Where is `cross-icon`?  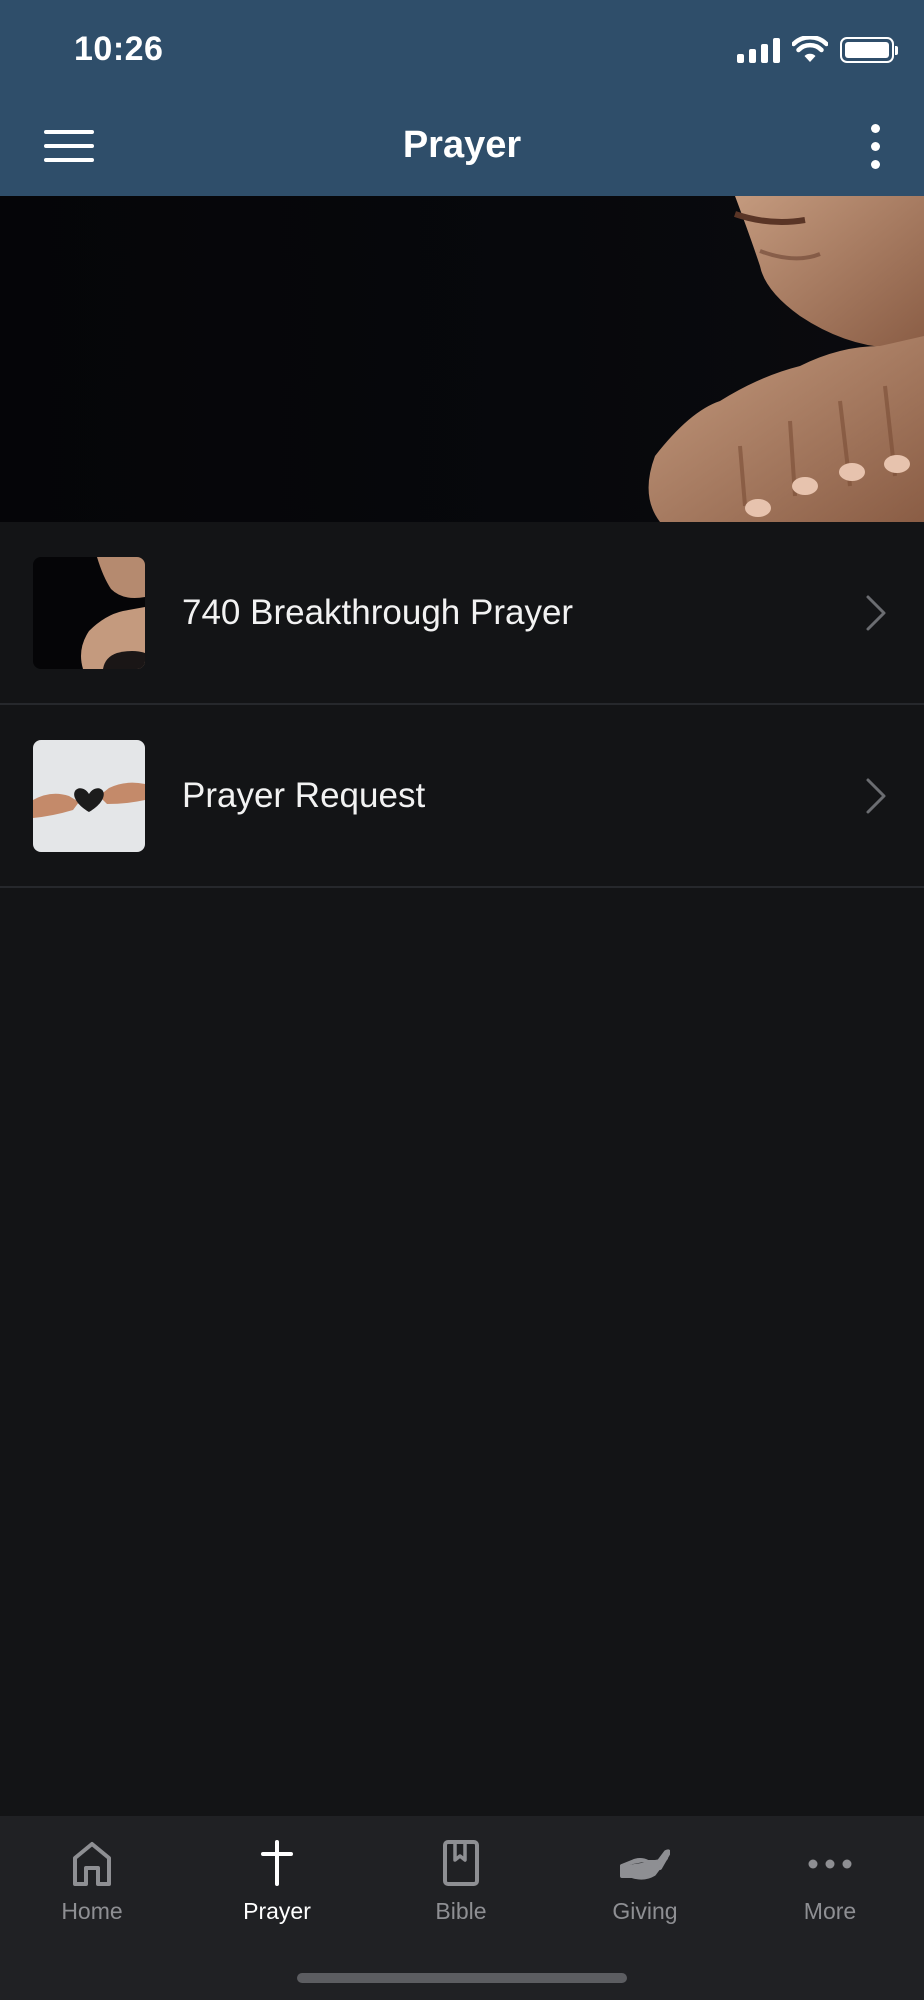
cross-icon is located at coordinates (277, 1863).